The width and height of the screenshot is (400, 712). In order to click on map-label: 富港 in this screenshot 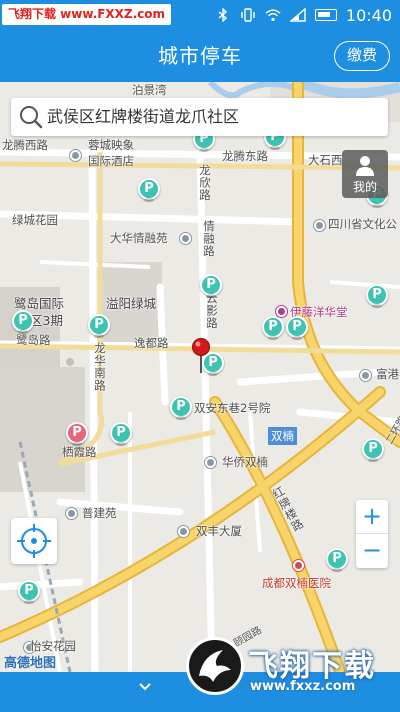, I will do `click(387, 374)`.